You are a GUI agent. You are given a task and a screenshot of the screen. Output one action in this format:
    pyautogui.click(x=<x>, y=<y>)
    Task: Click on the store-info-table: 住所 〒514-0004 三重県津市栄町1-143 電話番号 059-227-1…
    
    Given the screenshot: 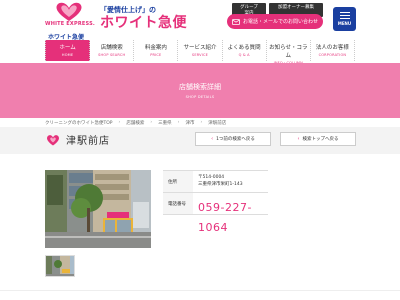 What is the action you would take?
    pyautogui.click(x=215, y=202)
    